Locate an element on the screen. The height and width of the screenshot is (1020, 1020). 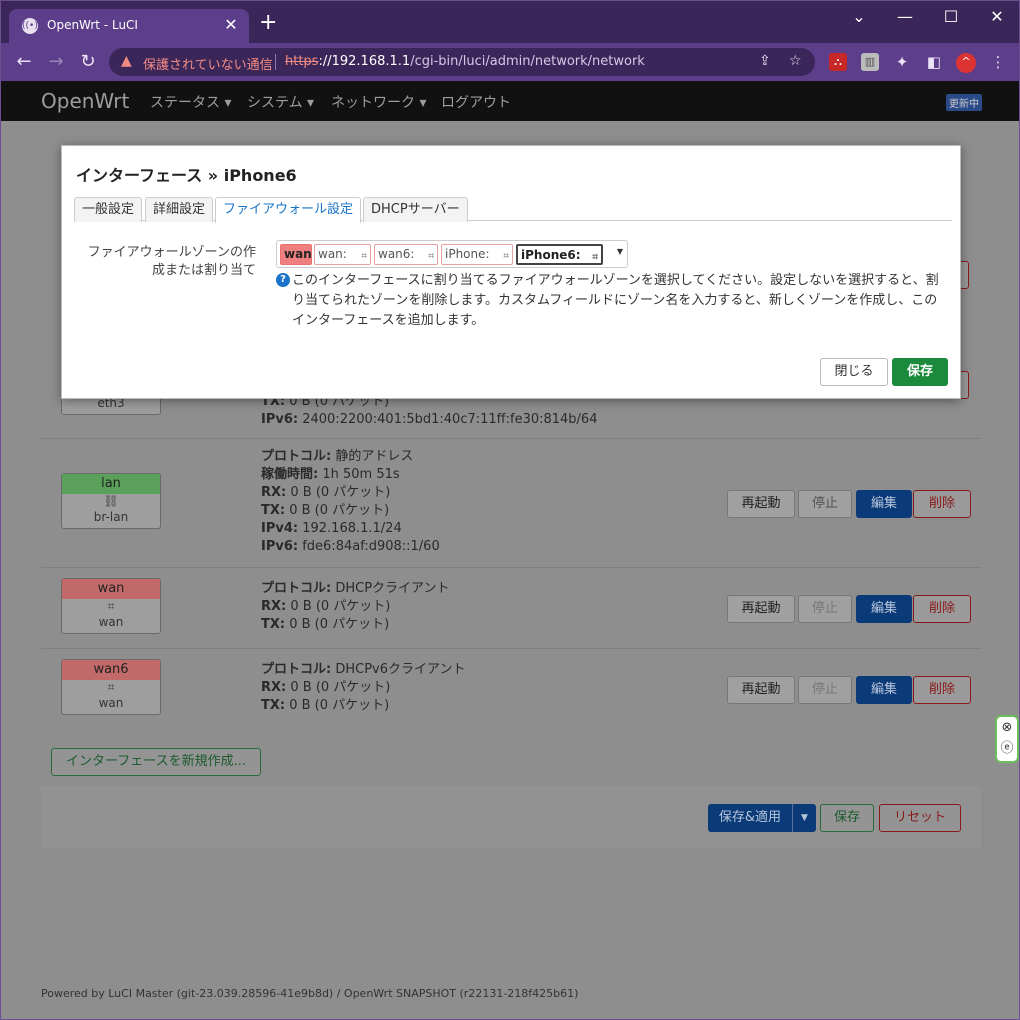
menu-logout: ログアウト is located at coordinates (476, 102).